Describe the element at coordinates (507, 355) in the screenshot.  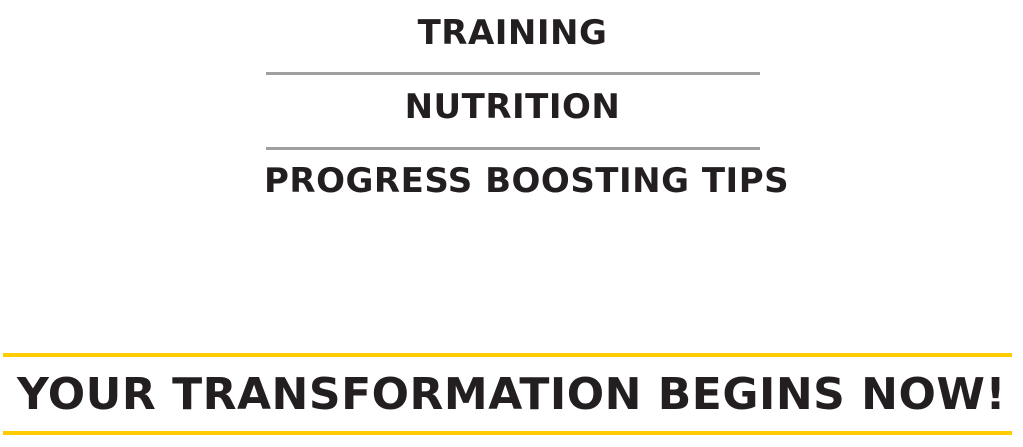
I see `cta-top-rule` at that location.